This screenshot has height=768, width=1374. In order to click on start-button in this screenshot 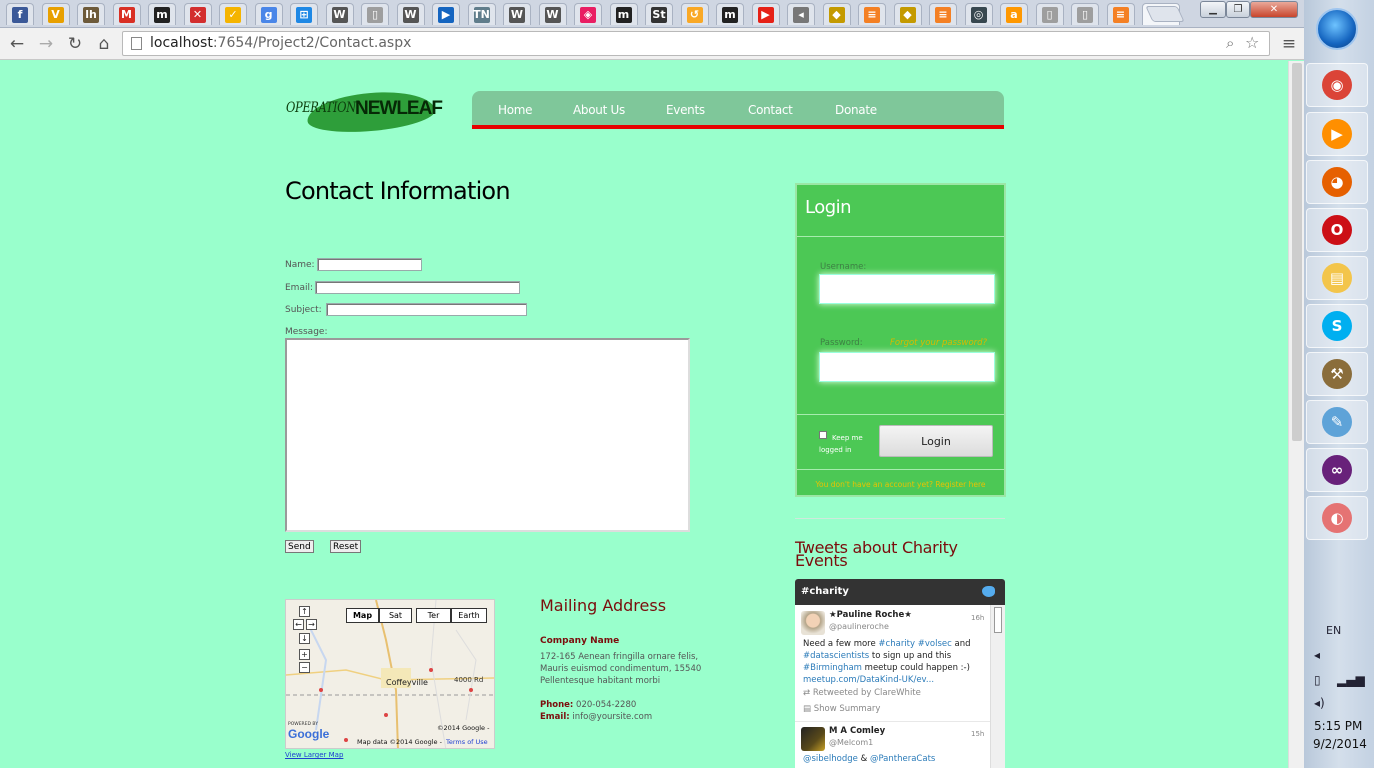, I will do `click(1337, 29)`.